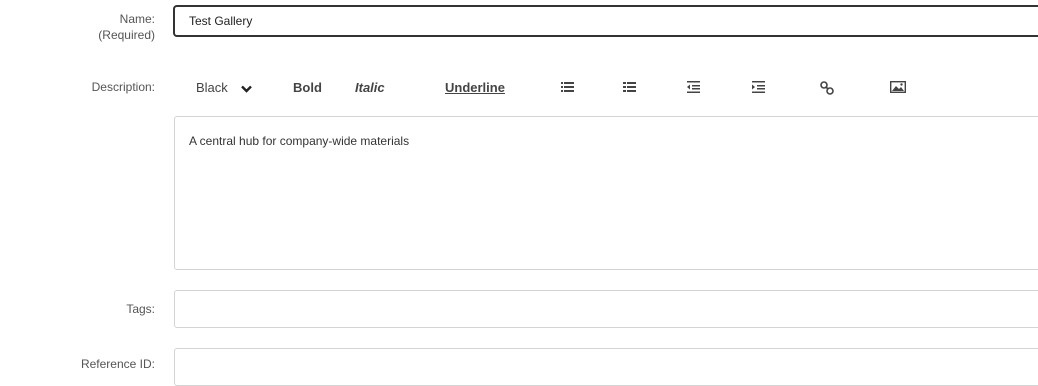 The width and height of the screenshot is (1038, 386). I want to click on chevron-down-icon, so click(247, 89).